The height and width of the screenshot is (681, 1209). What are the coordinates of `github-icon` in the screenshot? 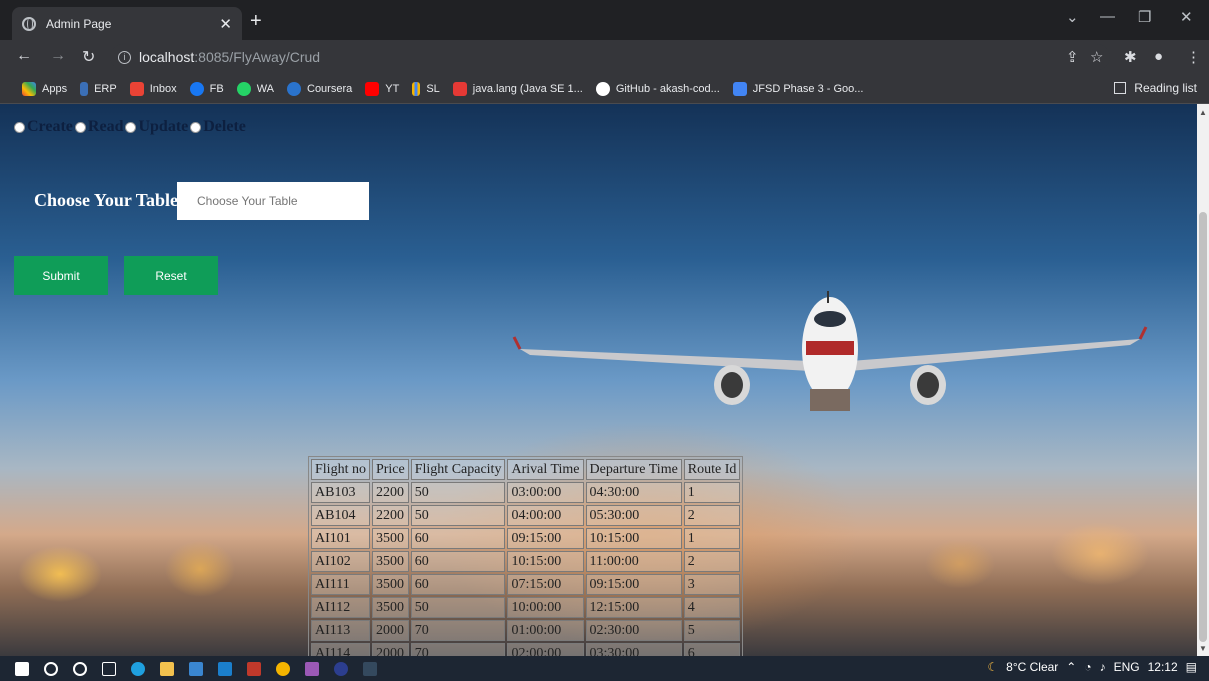 It's located at (602, 88).